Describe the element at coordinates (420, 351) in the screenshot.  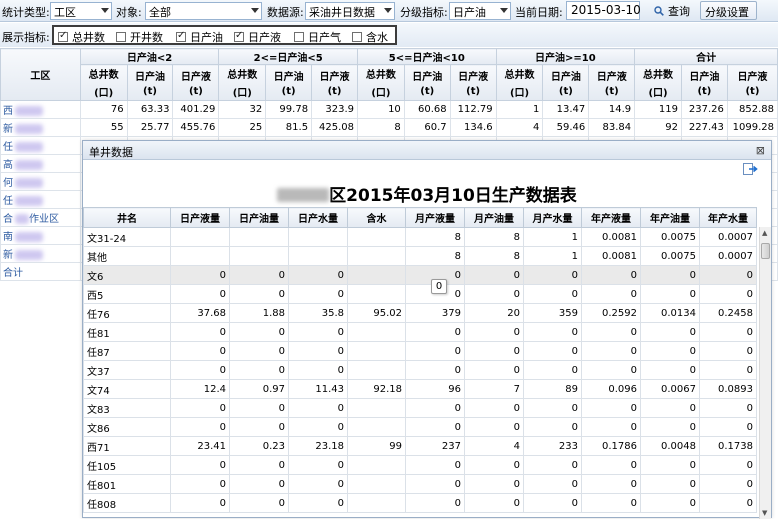
I see `table-row: 任87 0 0 0 0 0 0 0 0 0` at that location.